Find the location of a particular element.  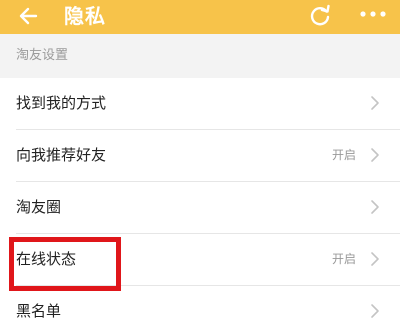

back-arrow-icon is located at coordinates (29, 16).